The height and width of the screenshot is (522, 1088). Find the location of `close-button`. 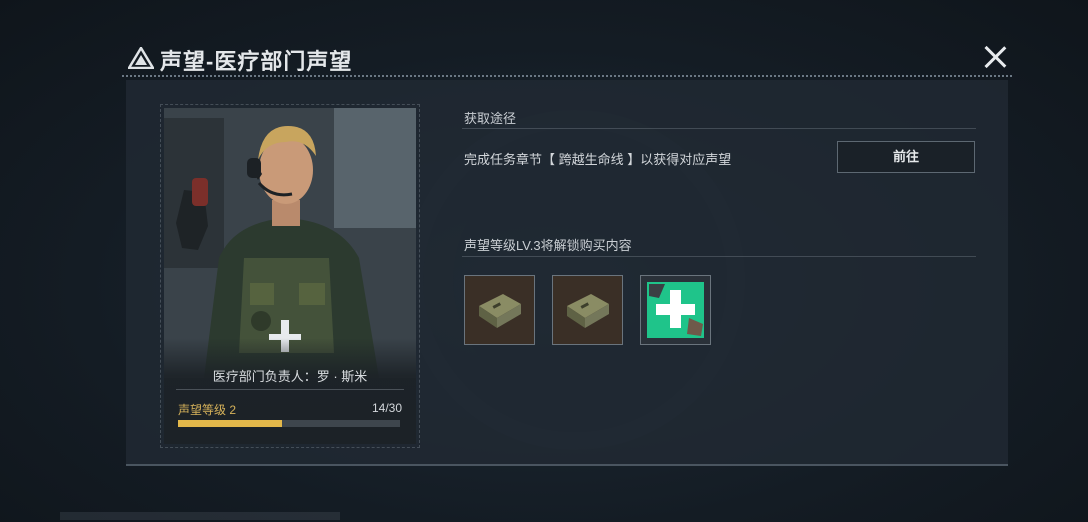

close-button is located at coordinates (996, 56).